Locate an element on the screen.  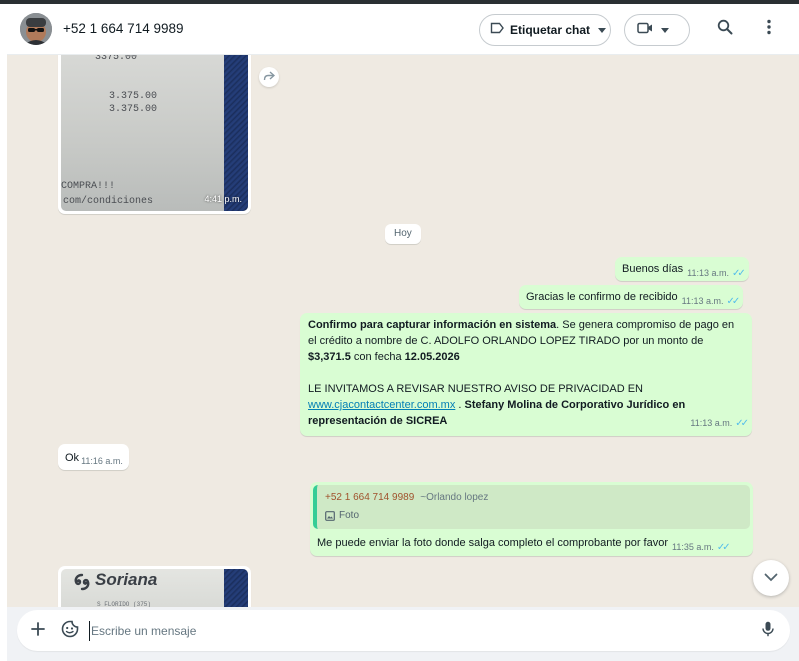
plus-icon is located at coordinates (38, 631).